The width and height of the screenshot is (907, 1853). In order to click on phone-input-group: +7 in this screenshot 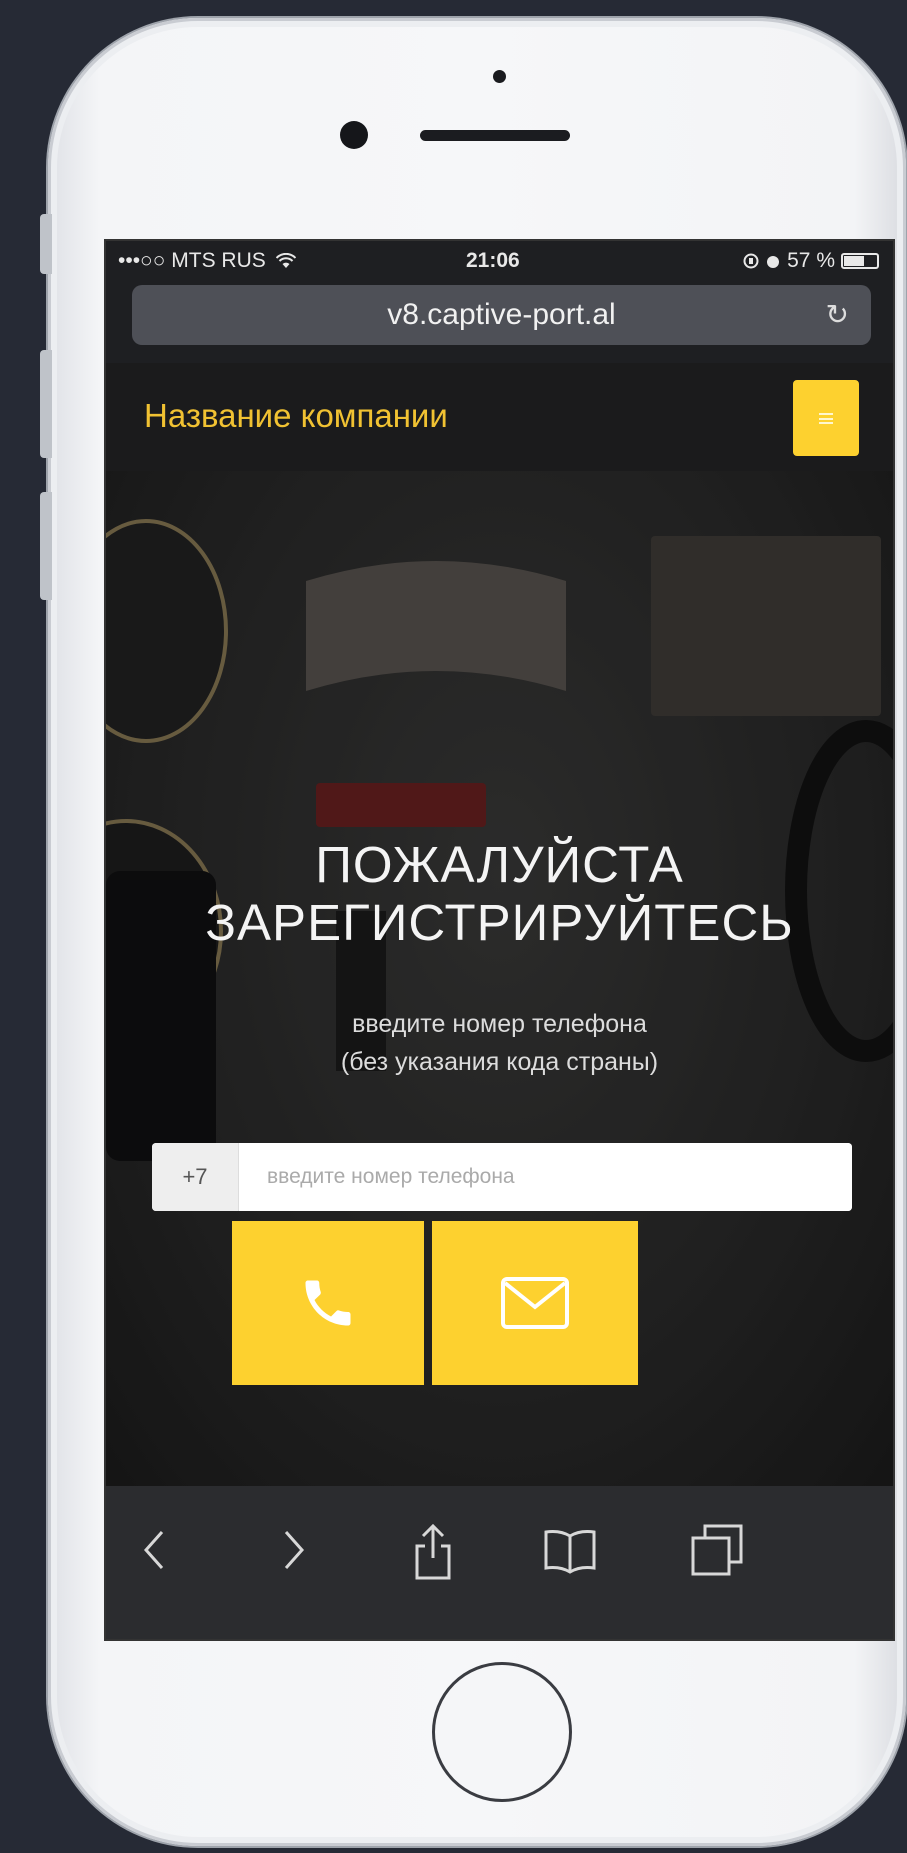, I will do `click(502, 1177)`.